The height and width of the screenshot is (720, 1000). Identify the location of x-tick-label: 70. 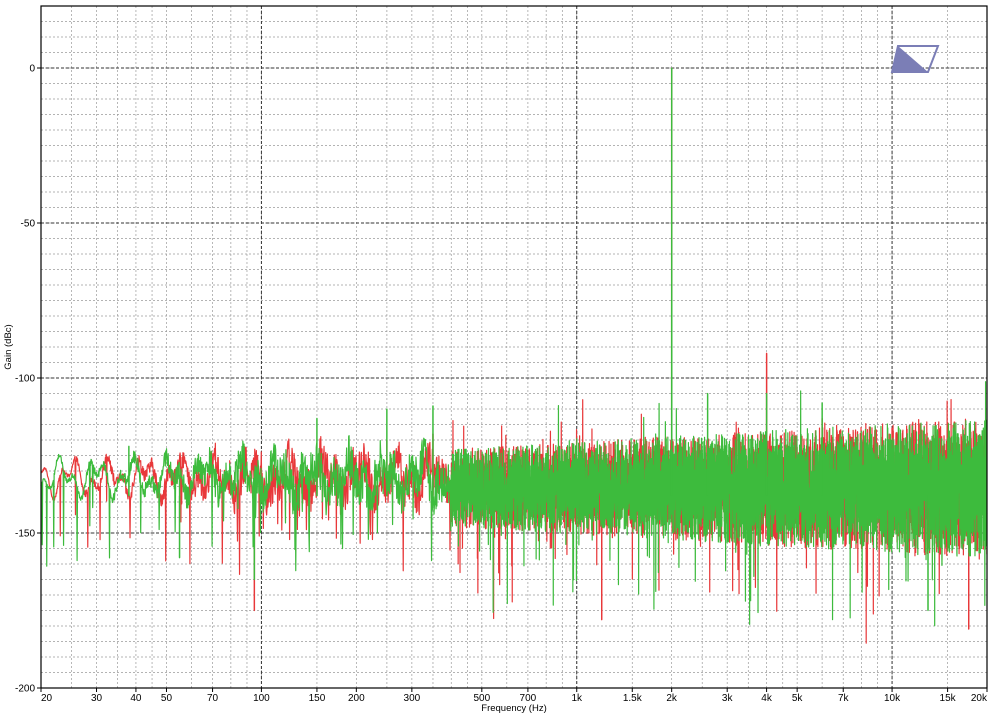
(213, 698).